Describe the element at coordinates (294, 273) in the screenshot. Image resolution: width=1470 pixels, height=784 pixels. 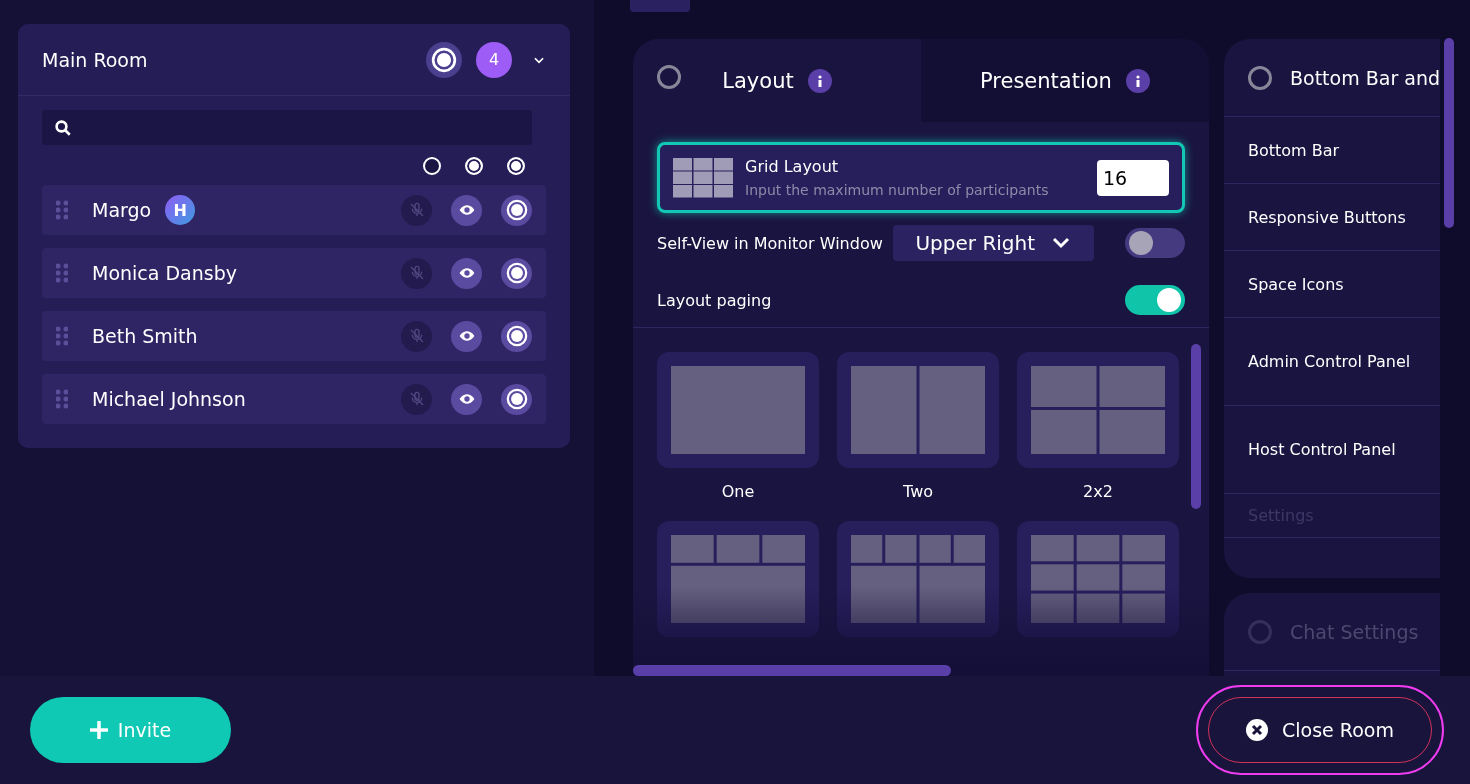
I see `participant-row: Monica Dansby` at that location.